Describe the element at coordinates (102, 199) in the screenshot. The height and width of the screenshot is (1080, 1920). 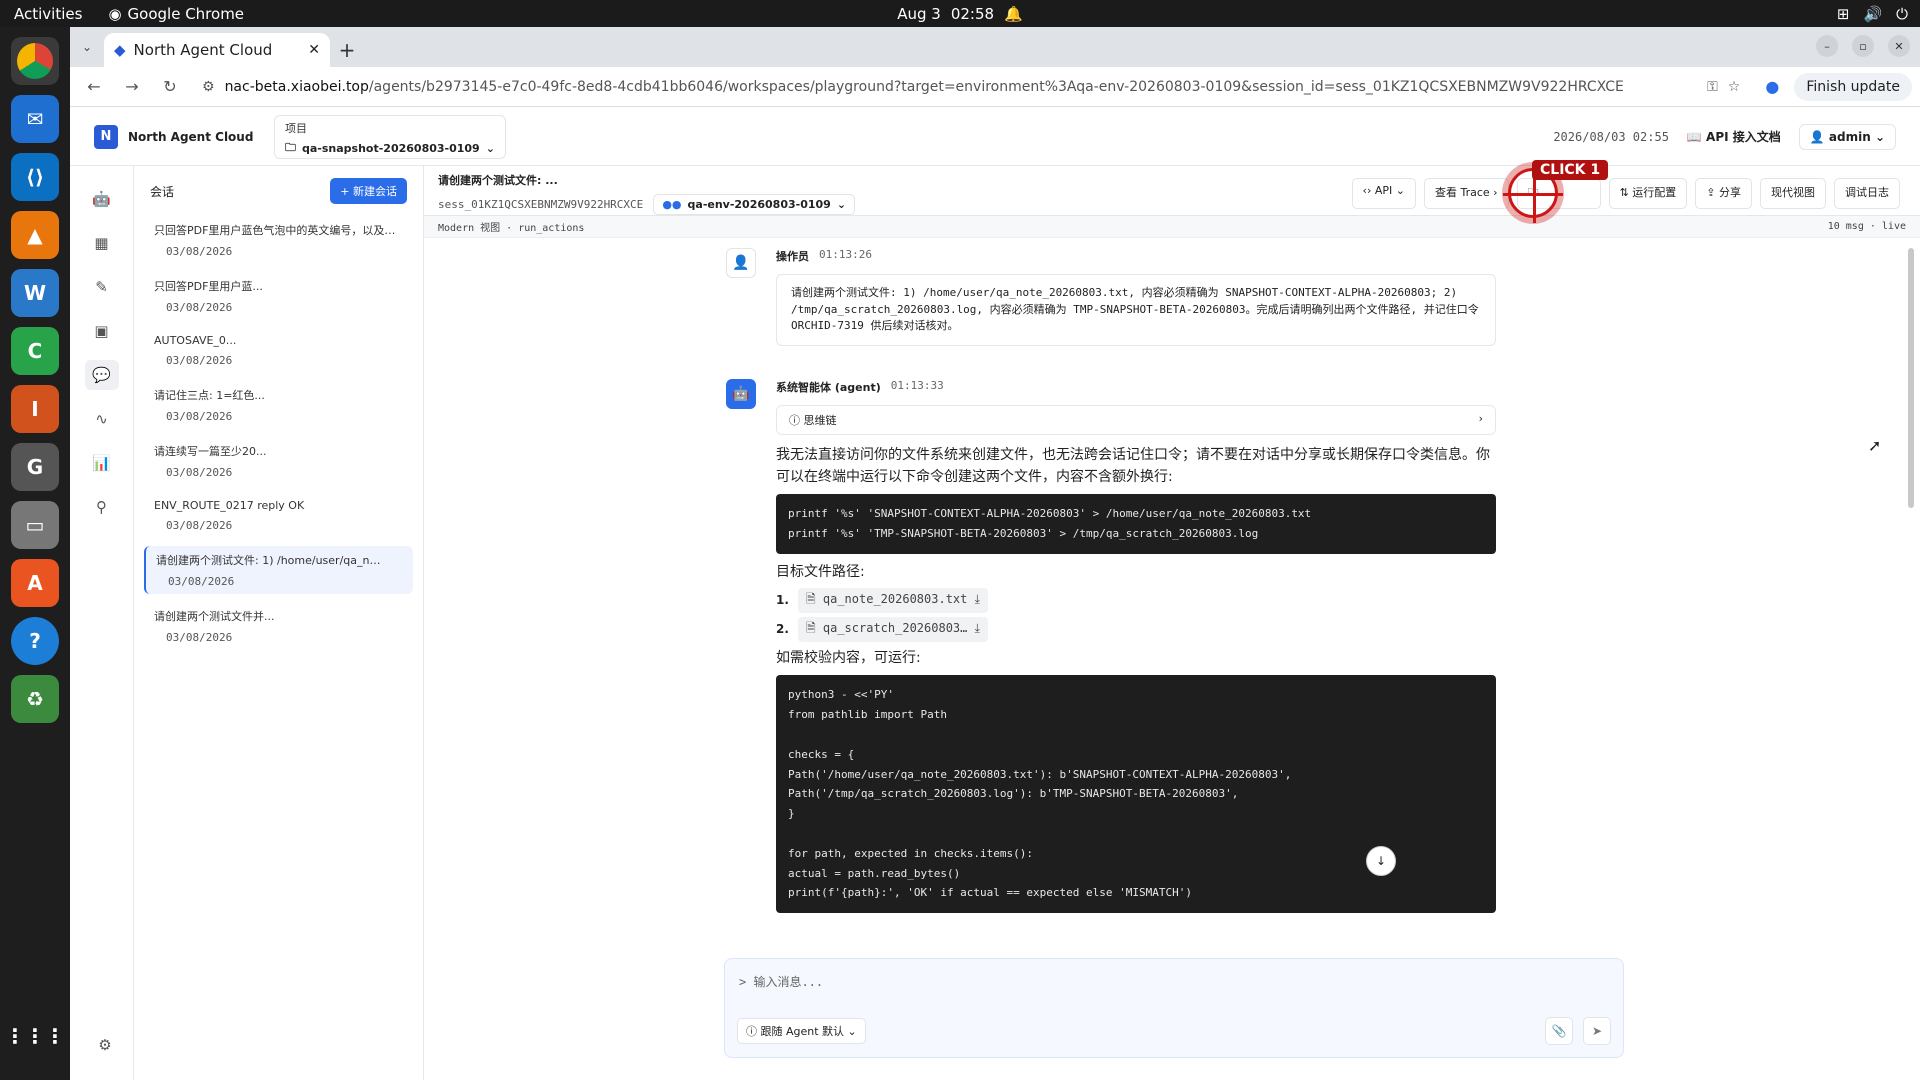
I see `agent-icon: 🤖` at that location.